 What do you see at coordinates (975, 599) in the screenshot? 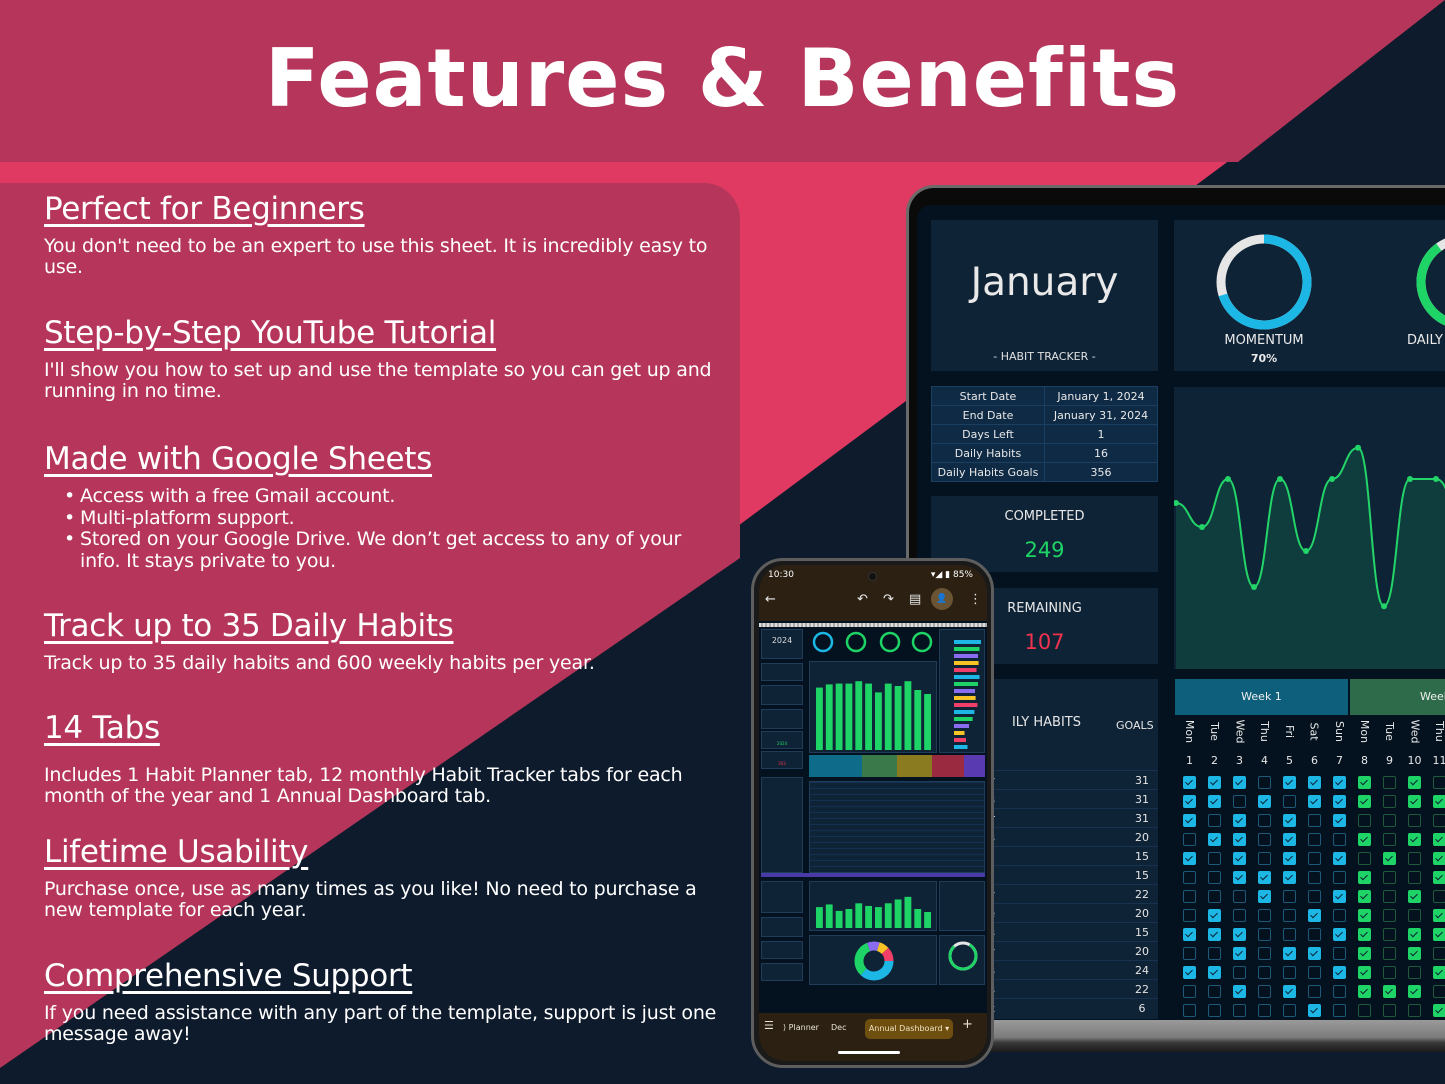
I see `more-vert-icon: ⋮` at bounding box center [975, 599].